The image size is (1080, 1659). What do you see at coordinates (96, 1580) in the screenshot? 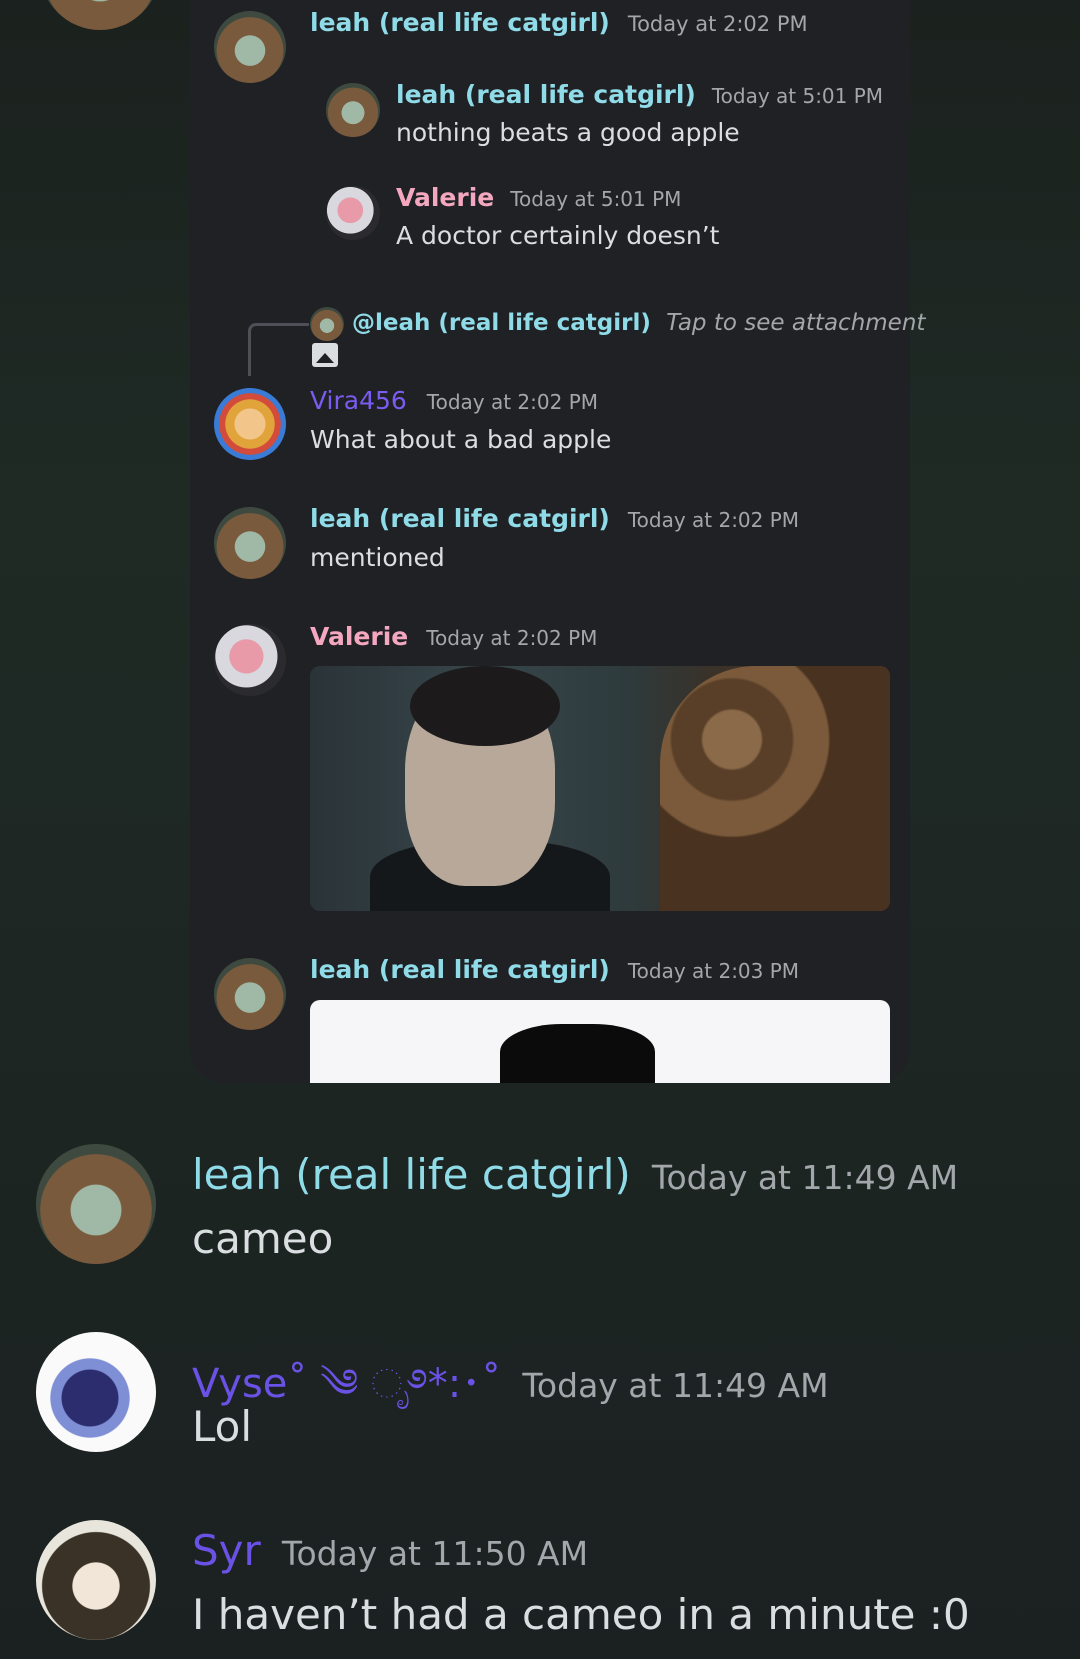
I see `avatar-syr` at bounding box center [96, 1580].